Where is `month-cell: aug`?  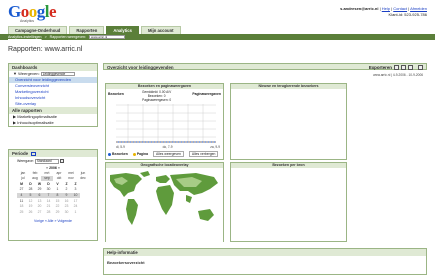 month-cell: aug is located at coordinates (35, 178).